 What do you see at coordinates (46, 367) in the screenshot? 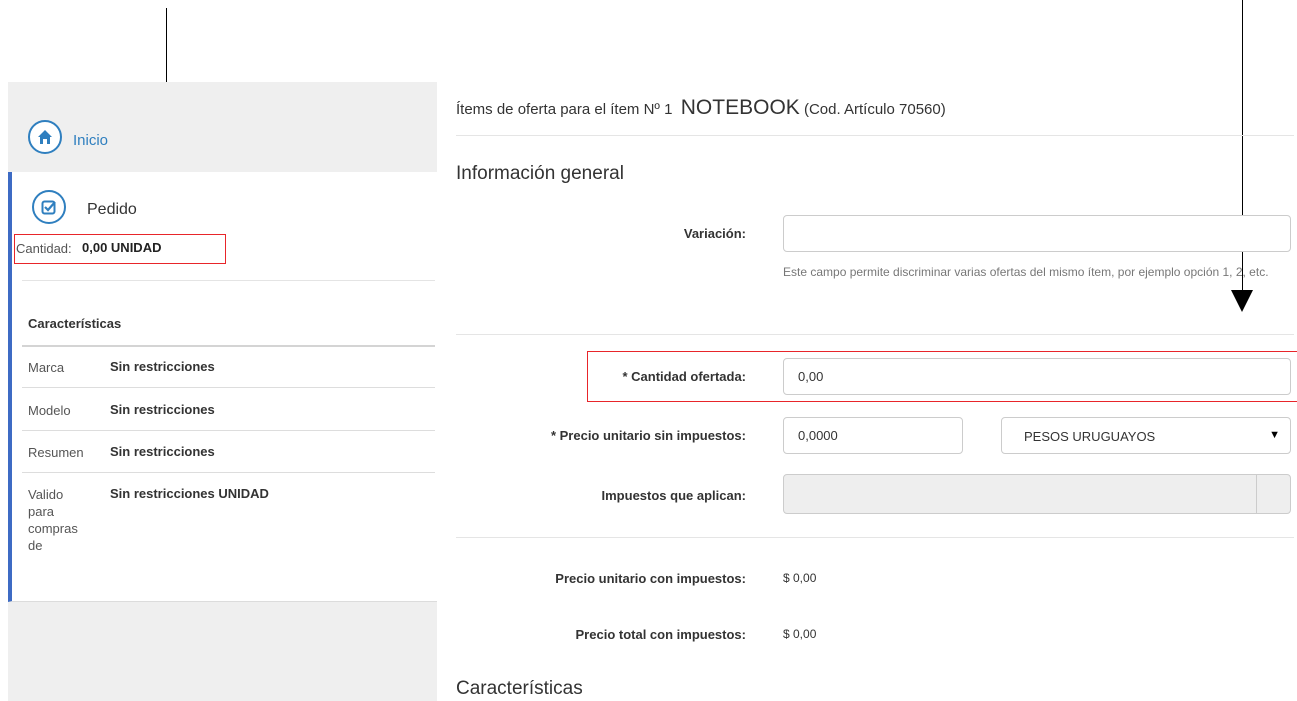
I see `feature-label: Marca` at bounding box center [46, 367].